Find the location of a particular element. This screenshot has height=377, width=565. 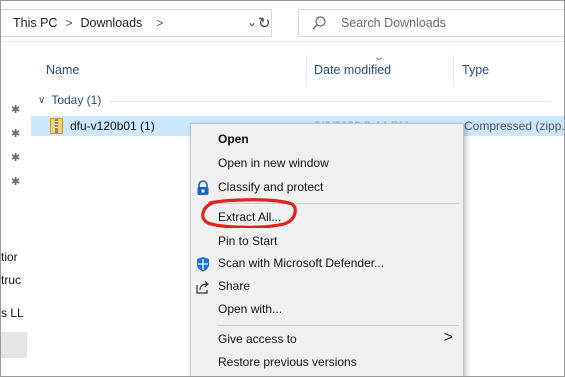

defender-icon is located at coordinates (203, 264).